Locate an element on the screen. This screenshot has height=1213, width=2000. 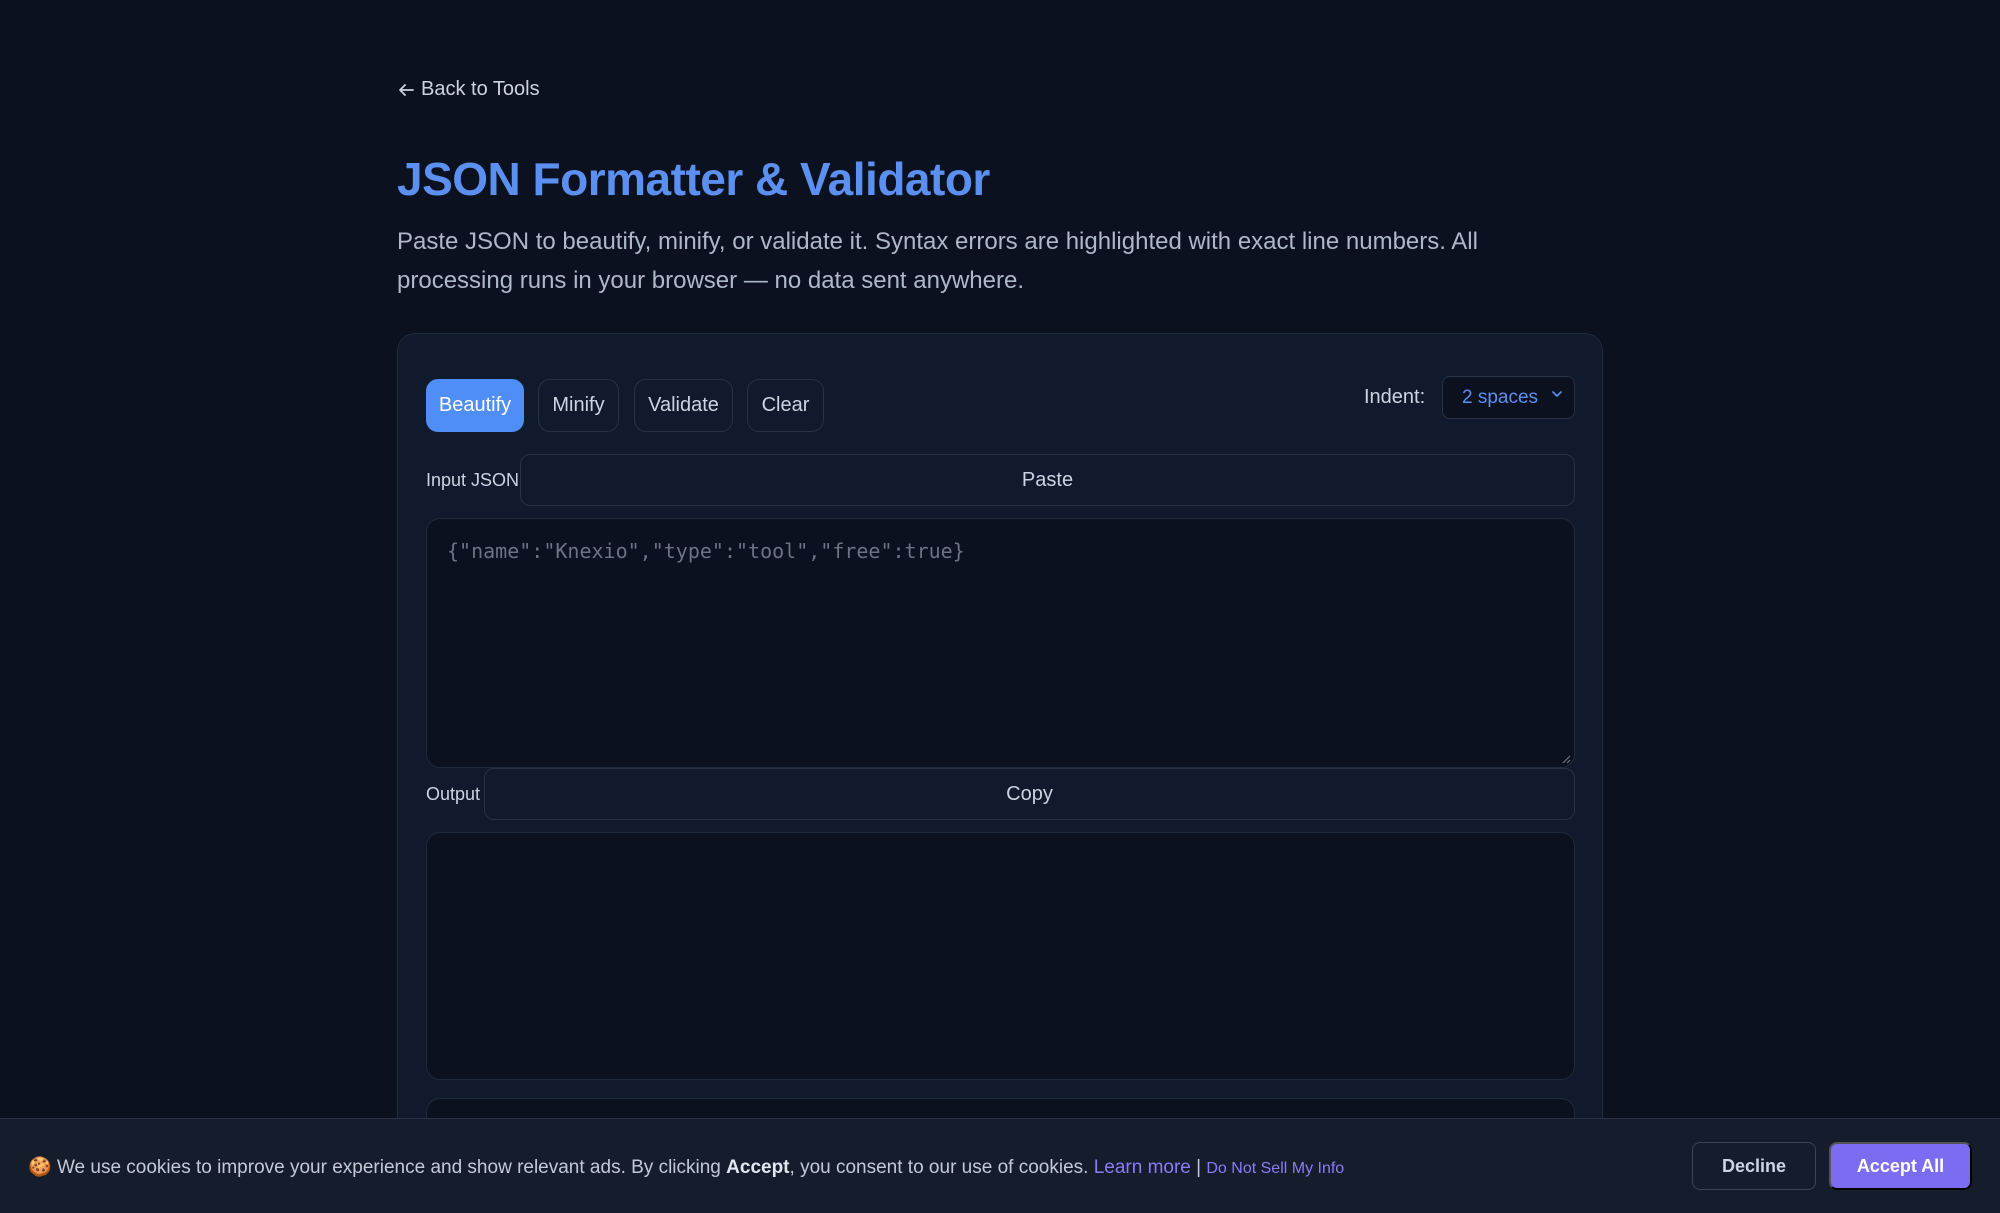
copy-button: Copy is located at coordinates (1029, 794).